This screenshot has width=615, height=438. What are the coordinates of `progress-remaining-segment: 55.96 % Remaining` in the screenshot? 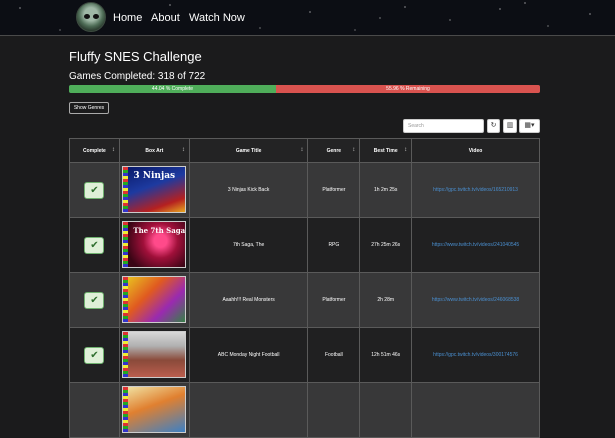 It's located at (408, 89).